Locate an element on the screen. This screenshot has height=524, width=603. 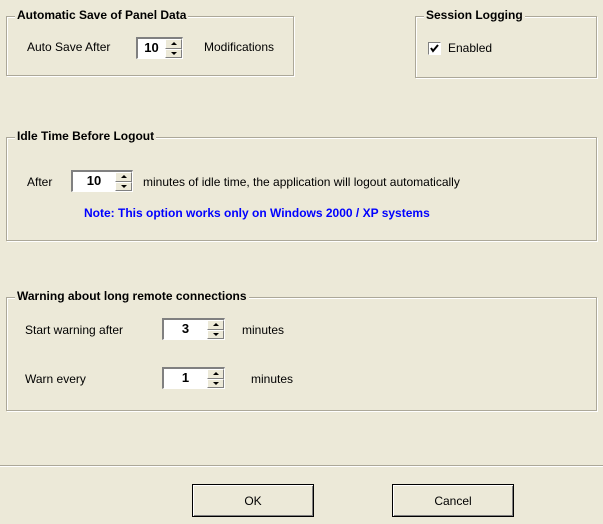
idle-time-spinner: 10 is located at coordinates (102, 181).